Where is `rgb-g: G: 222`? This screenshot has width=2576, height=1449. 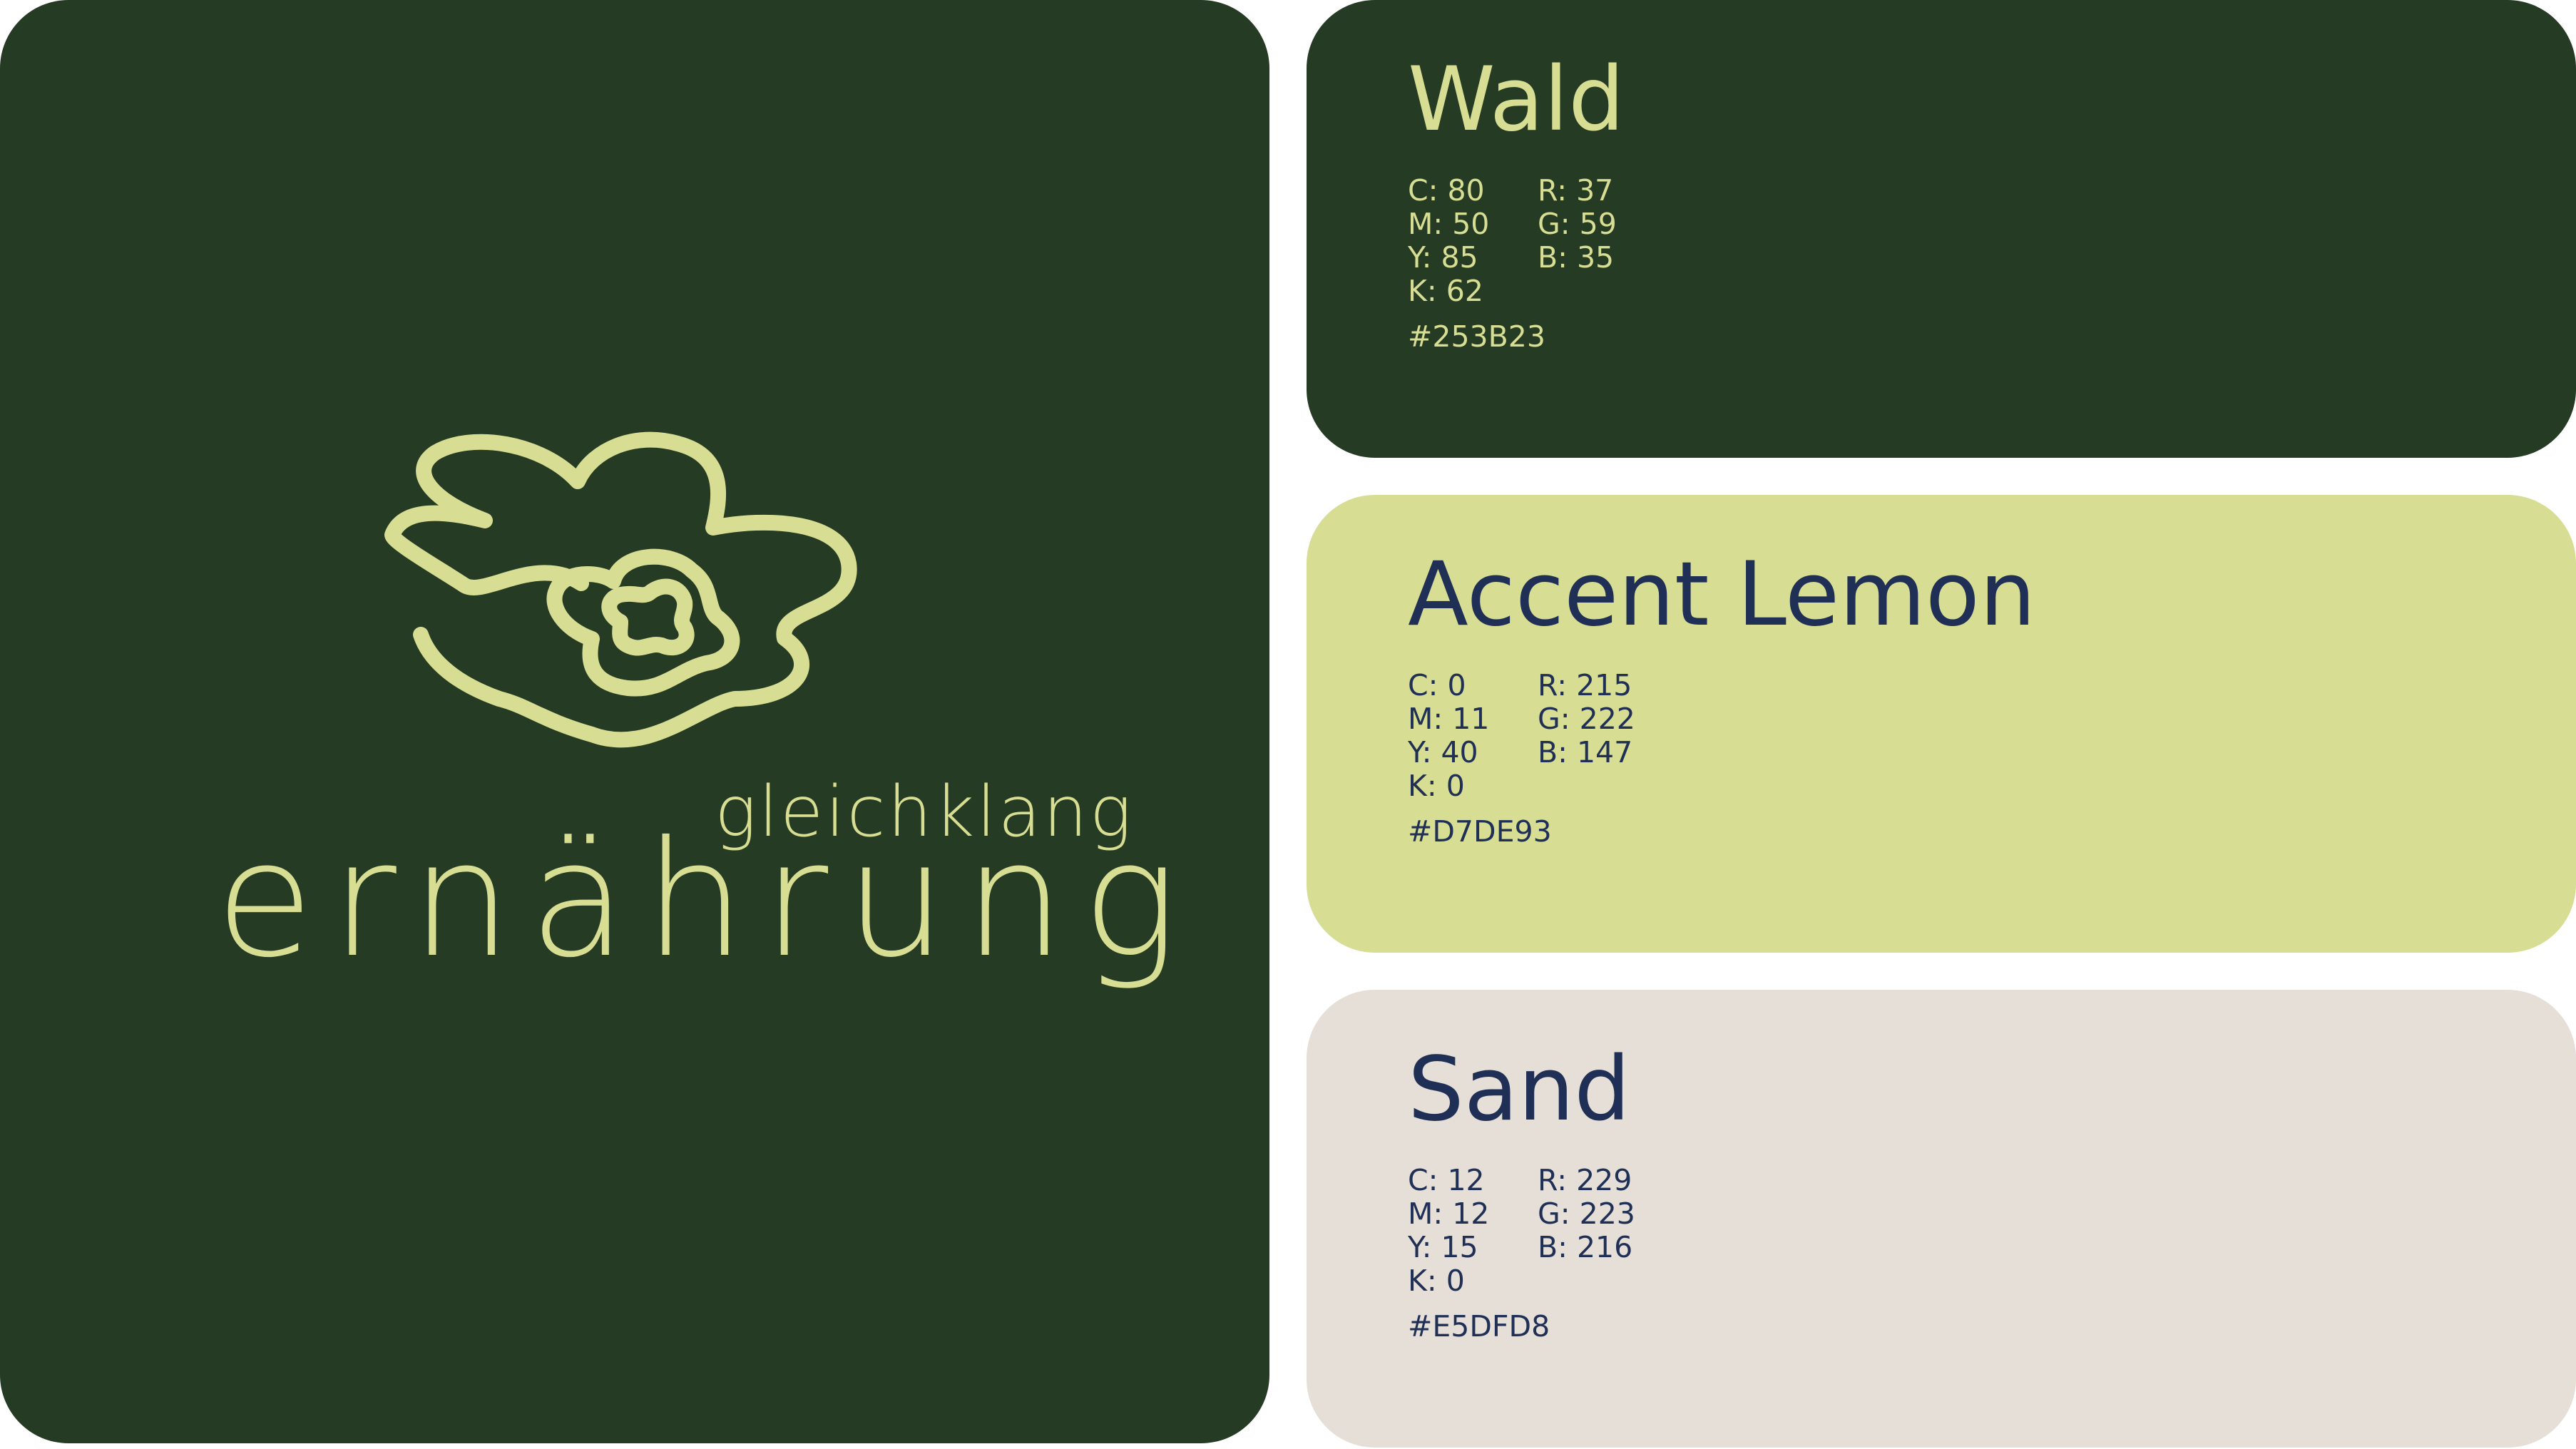
rgb-g: G: 222 is located at coordinates (1587, 719).